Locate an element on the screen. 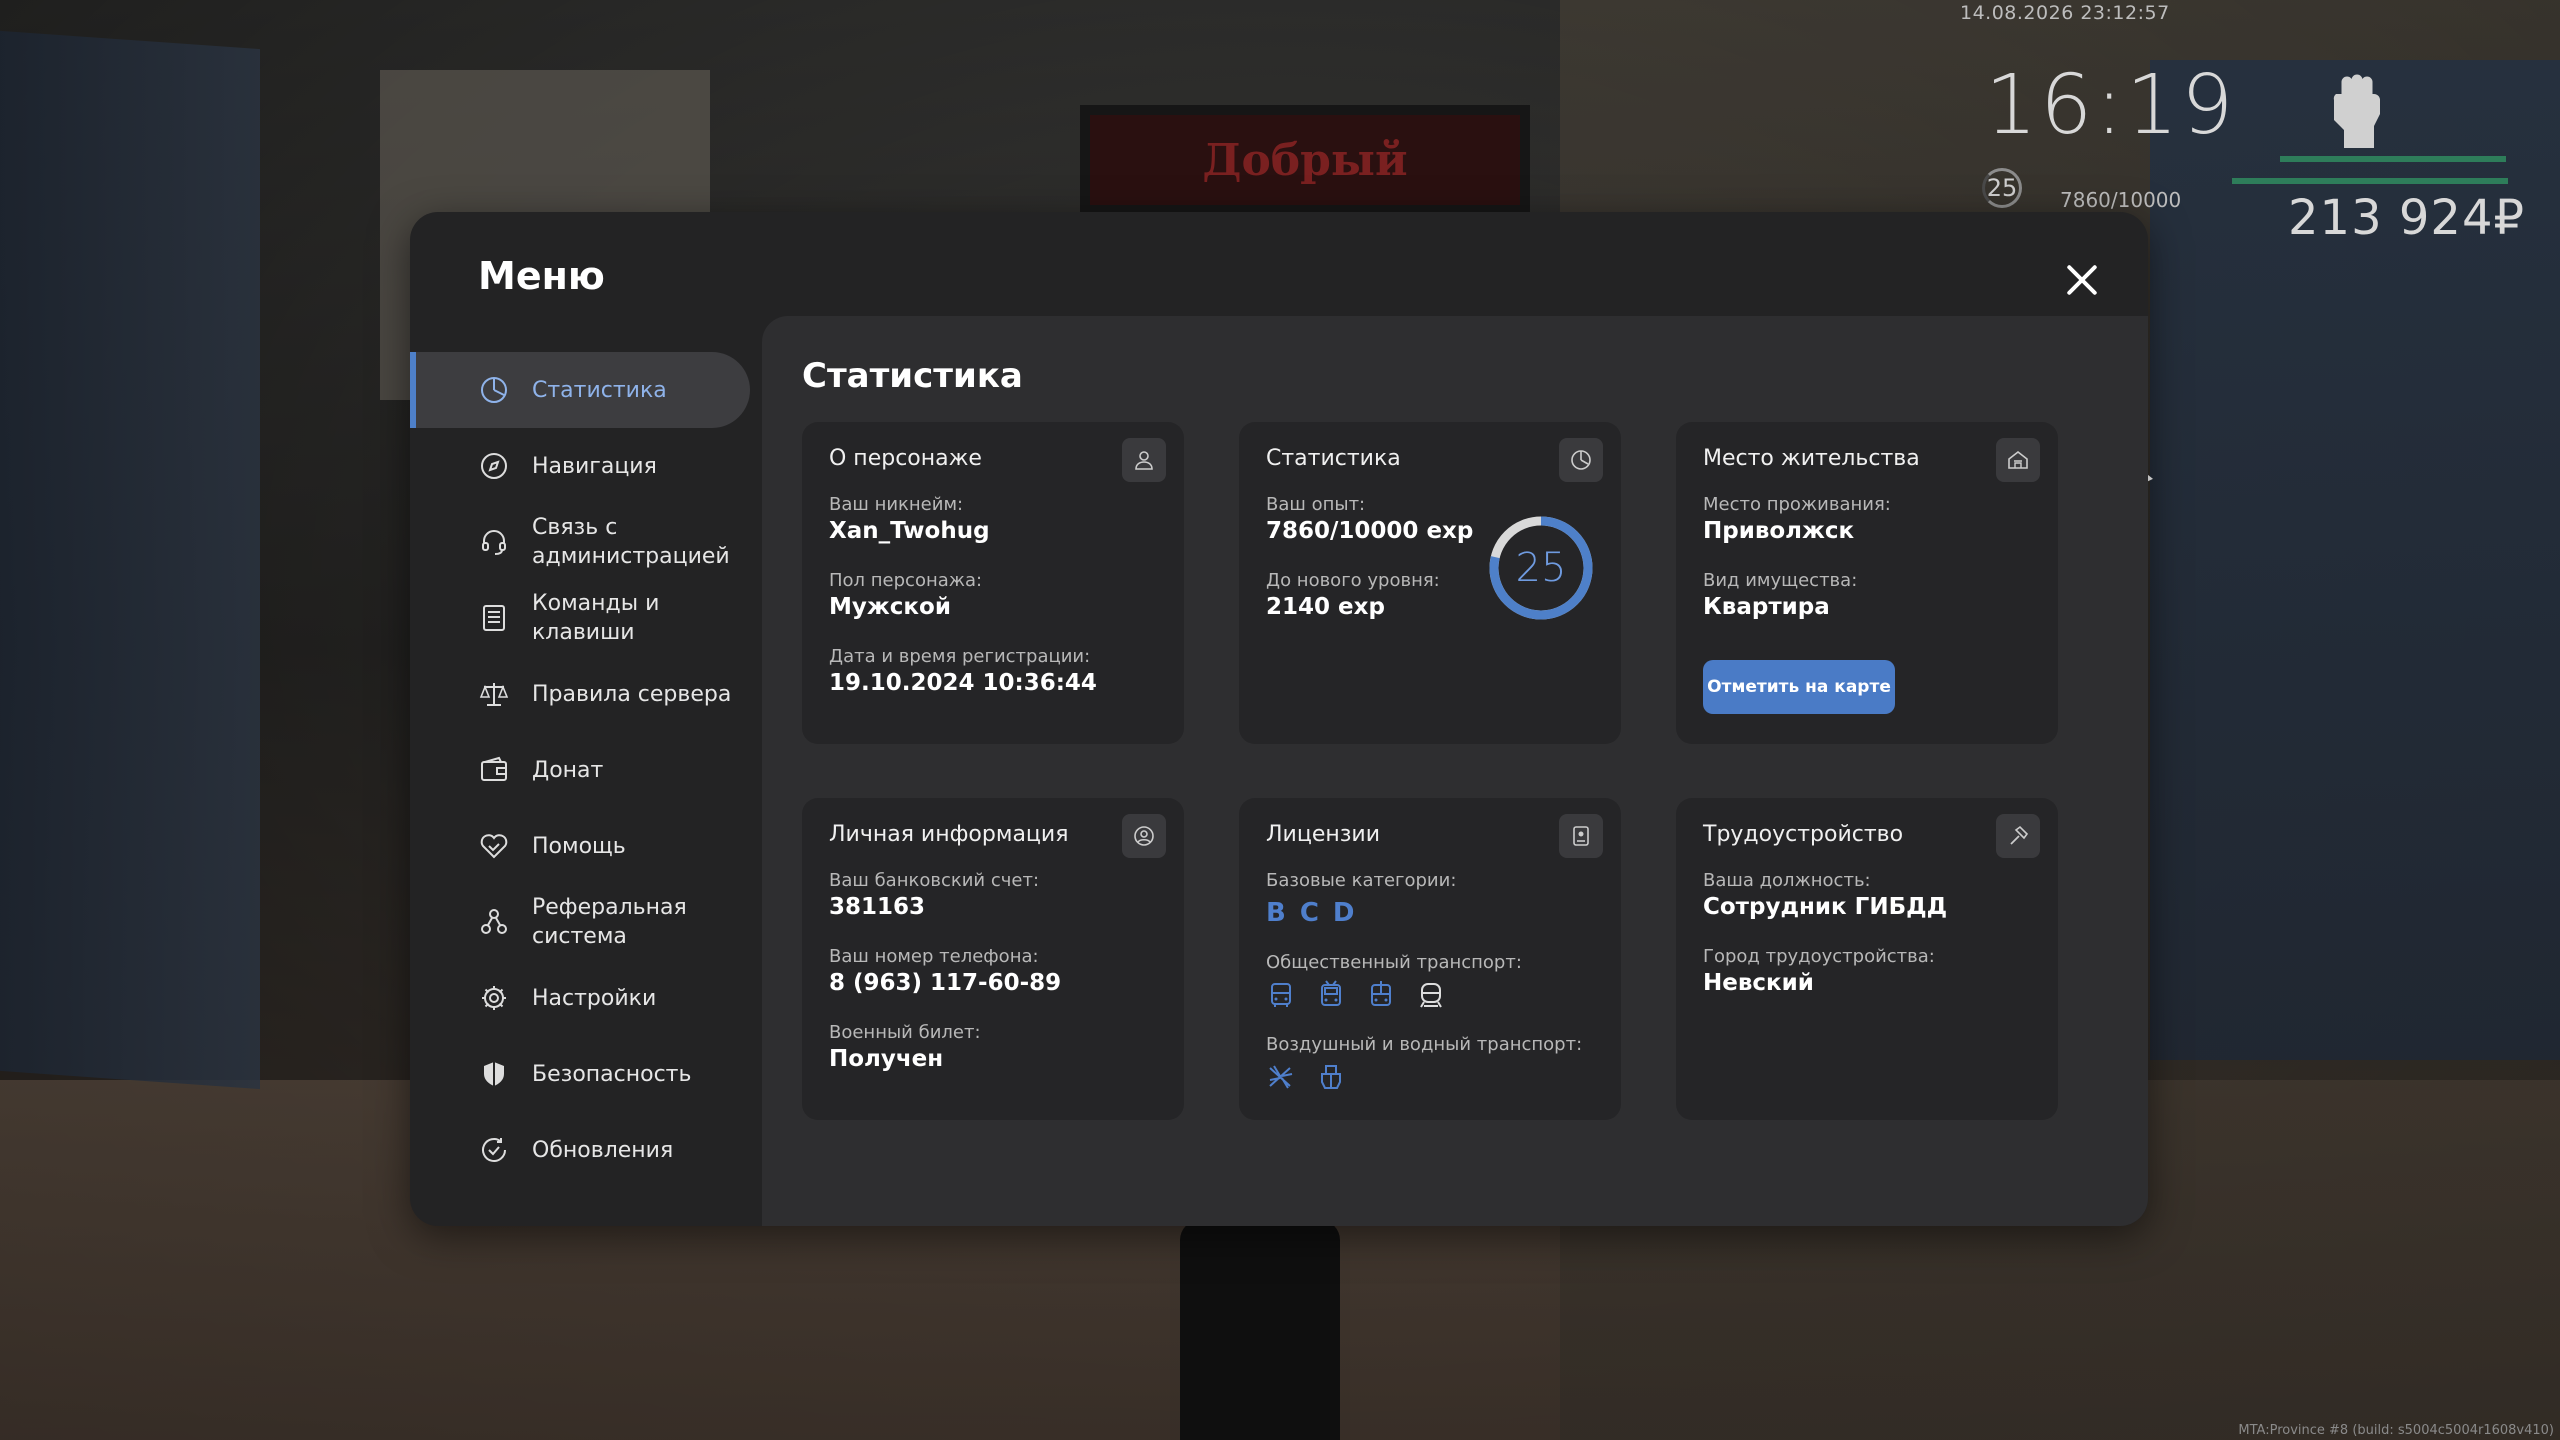 This screenshot has height=1440, width=2560. compass-icon is located at coordinates (494, 466).